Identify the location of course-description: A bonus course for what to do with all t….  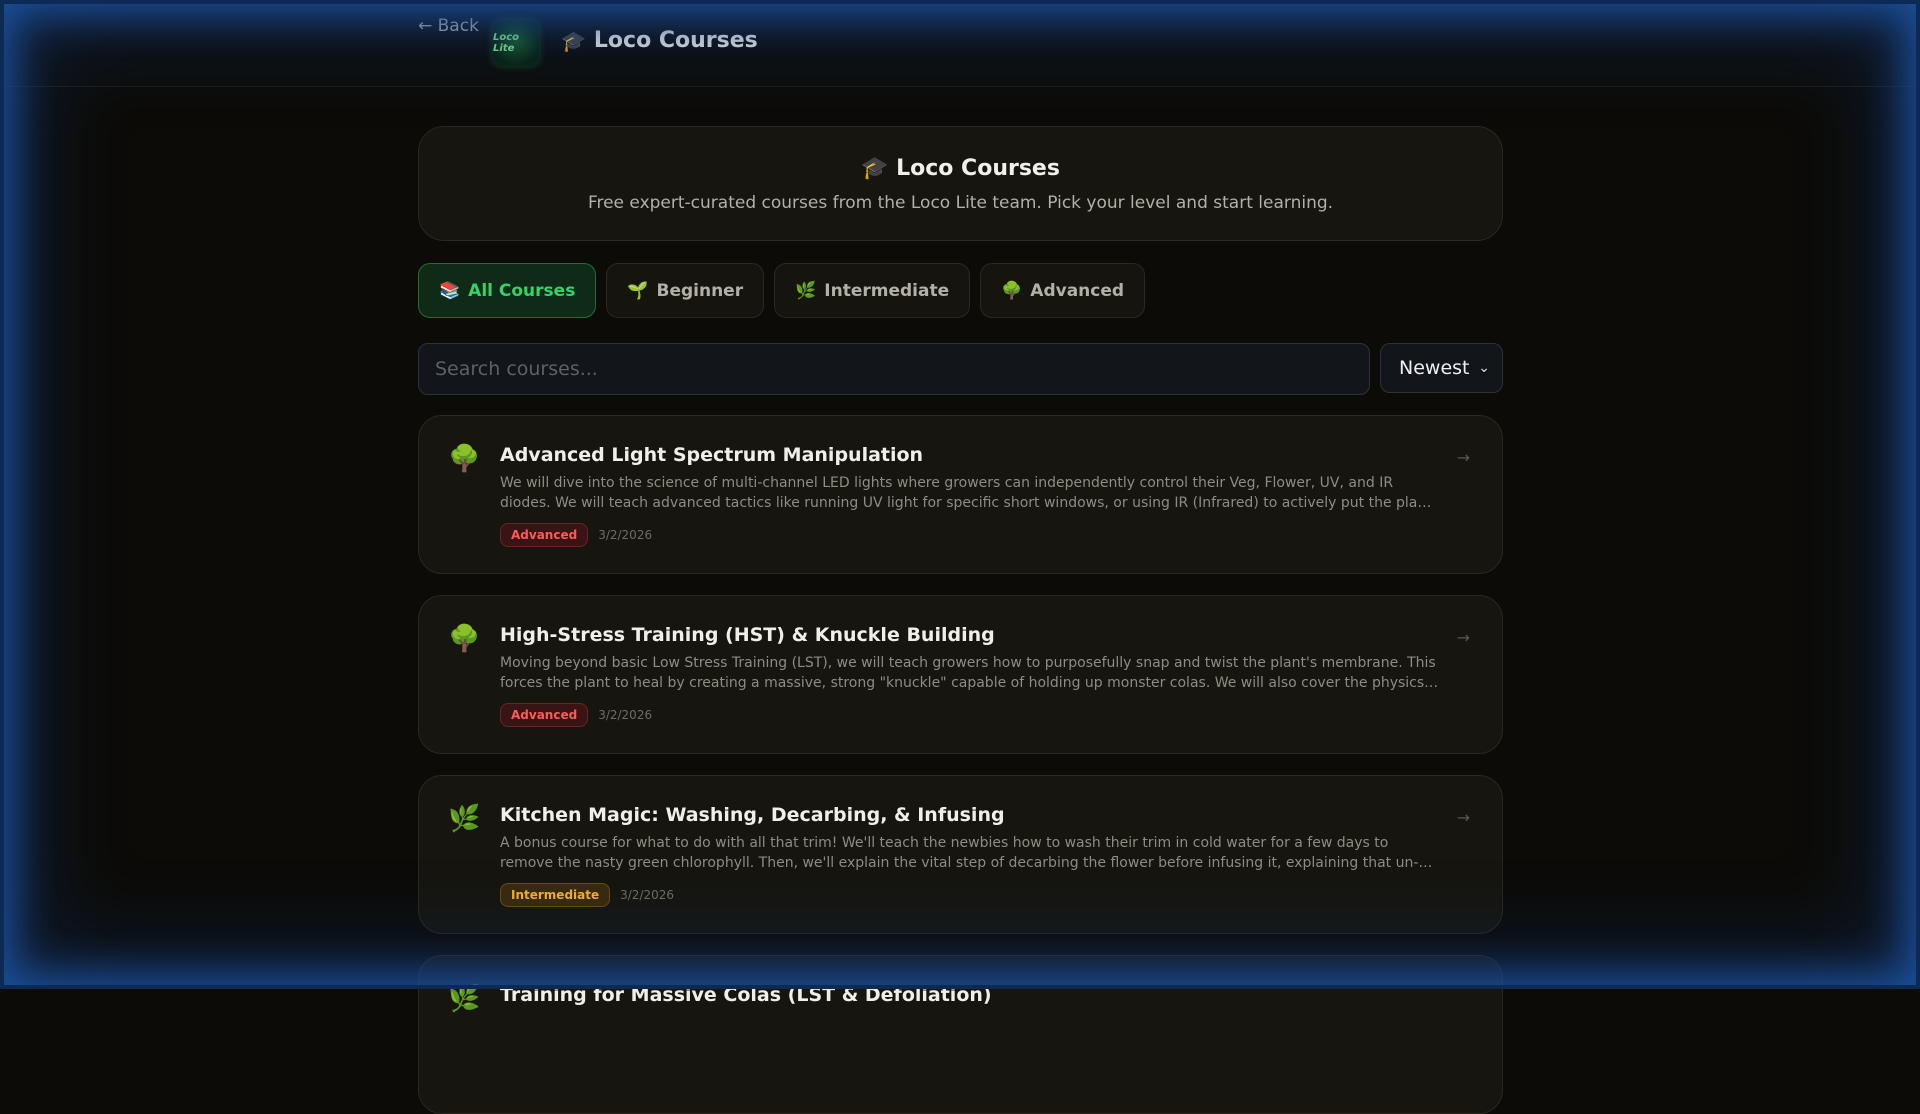
(959, 853).